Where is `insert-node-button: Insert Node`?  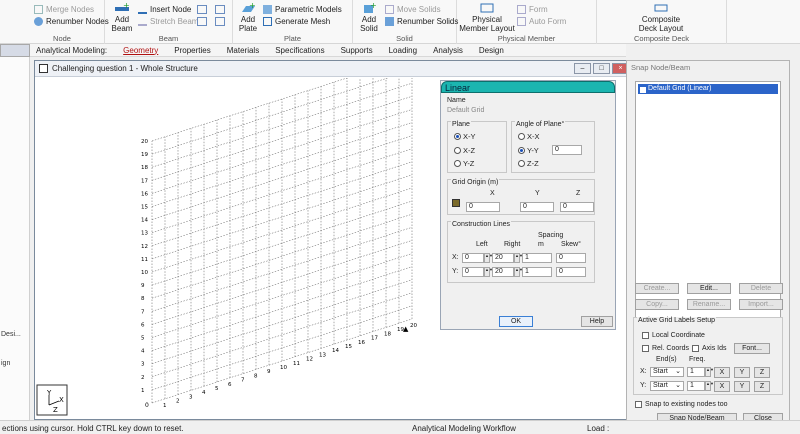 insert-node-button: Insert Node is located at coordinates (164, 9).